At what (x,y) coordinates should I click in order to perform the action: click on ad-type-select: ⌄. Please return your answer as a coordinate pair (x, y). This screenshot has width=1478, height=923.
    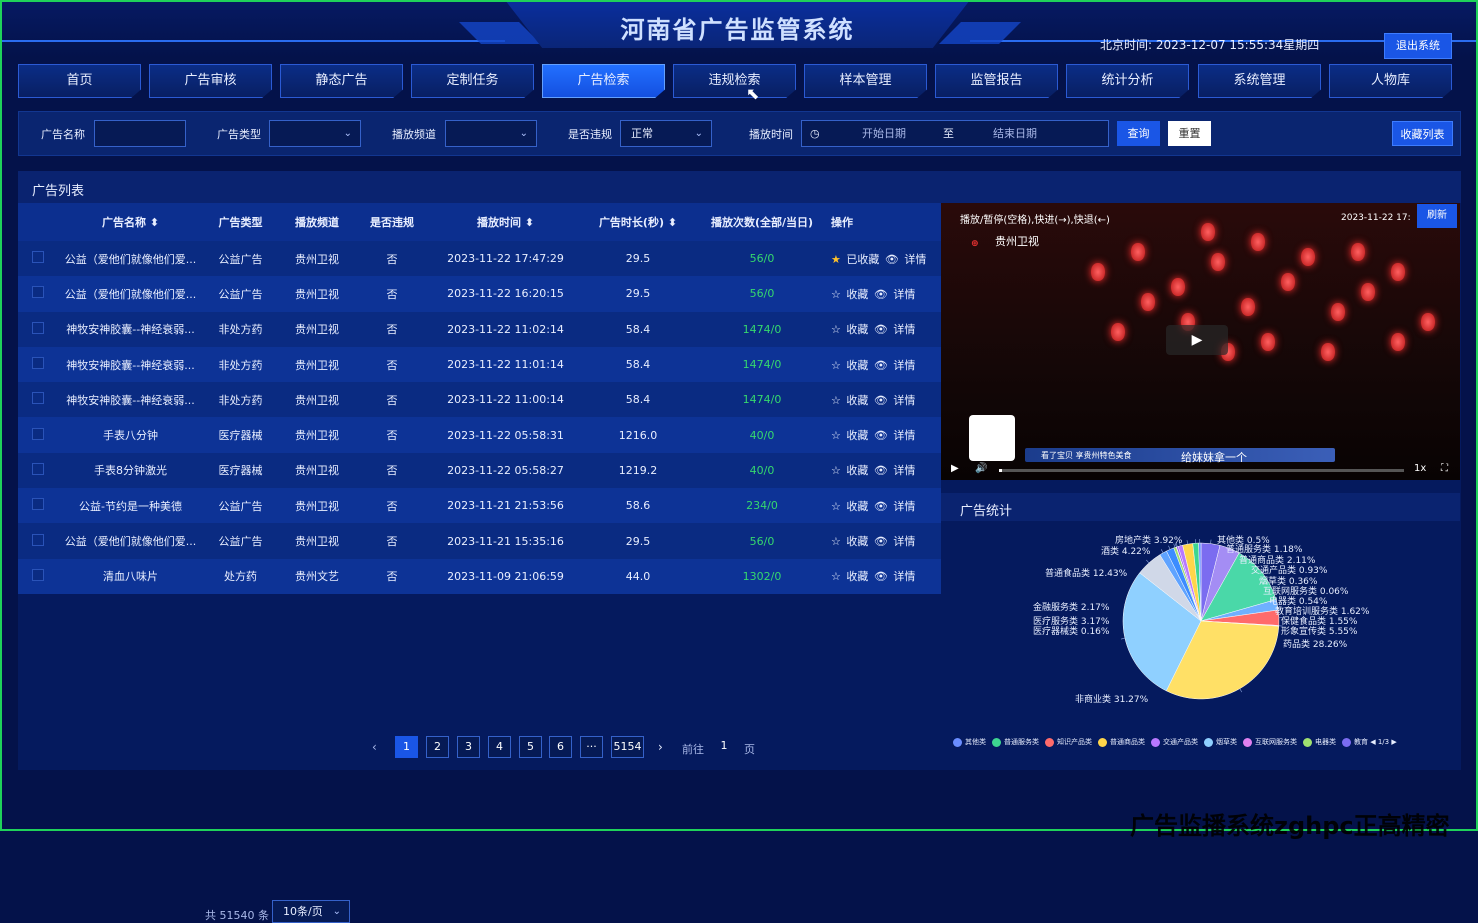
    Looking at the image, I should click on (315, 133).